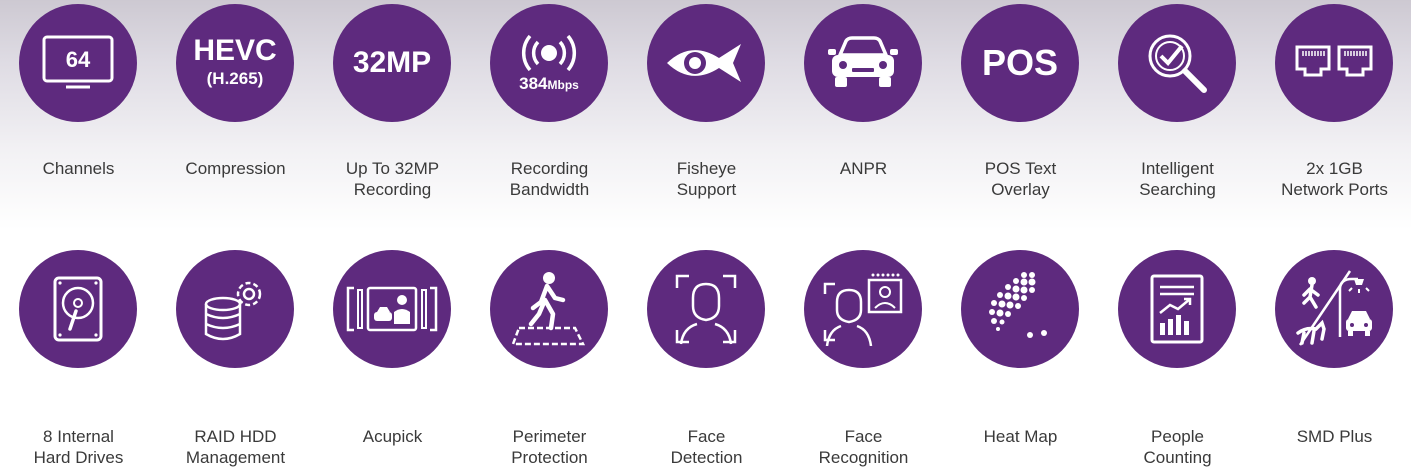  Describe the element at coordinates (78, 447) in the screenshot. I see `feature-label: 8 Internal Hard Drives` at that location.